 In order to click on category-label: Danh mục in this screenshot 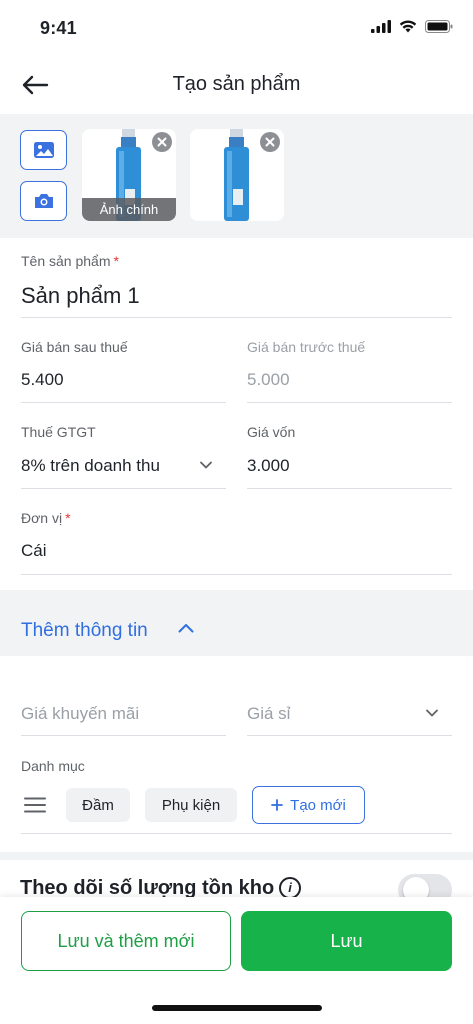, I will do `click(53, 766)`.